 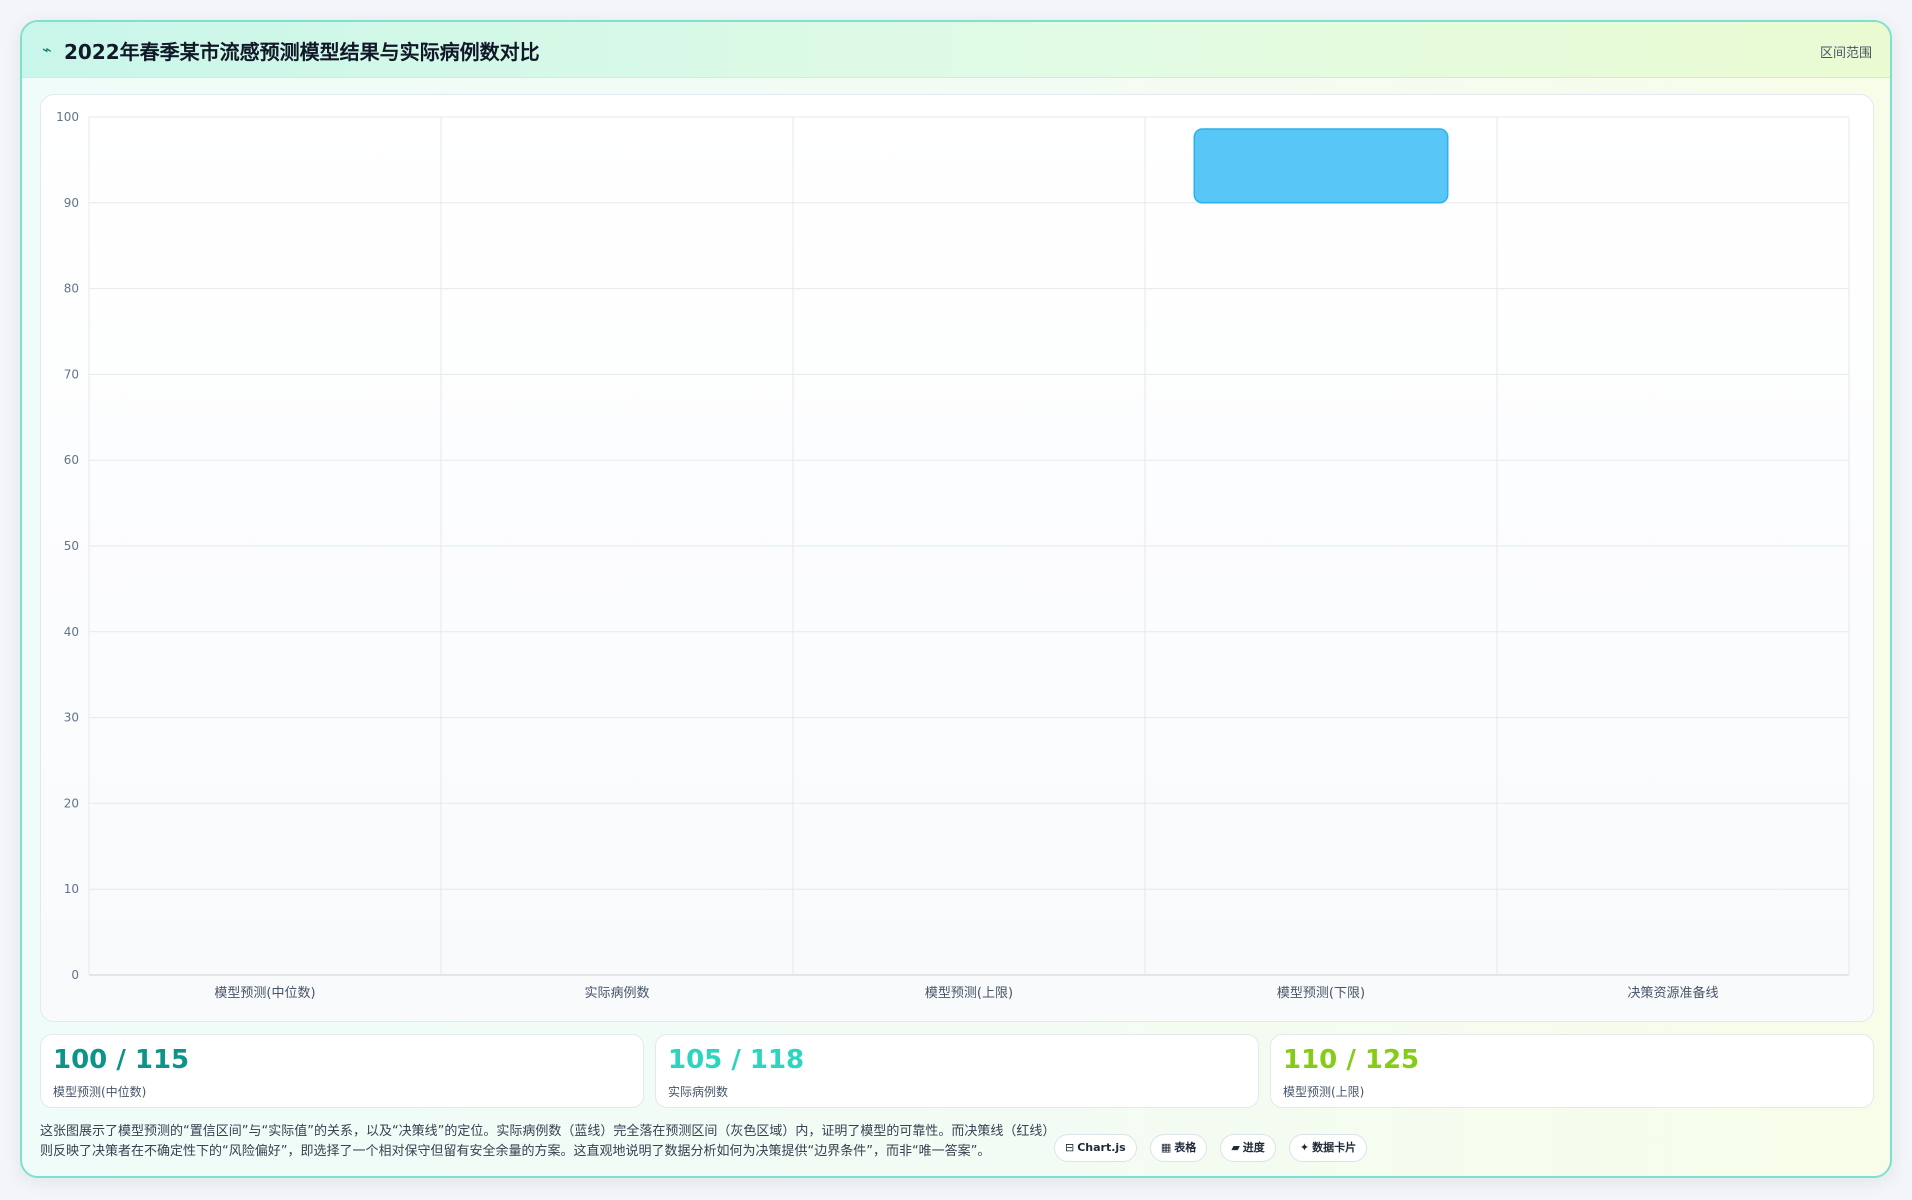 I want to click on pill-label: 表格, so click(x=1185, y=1147).